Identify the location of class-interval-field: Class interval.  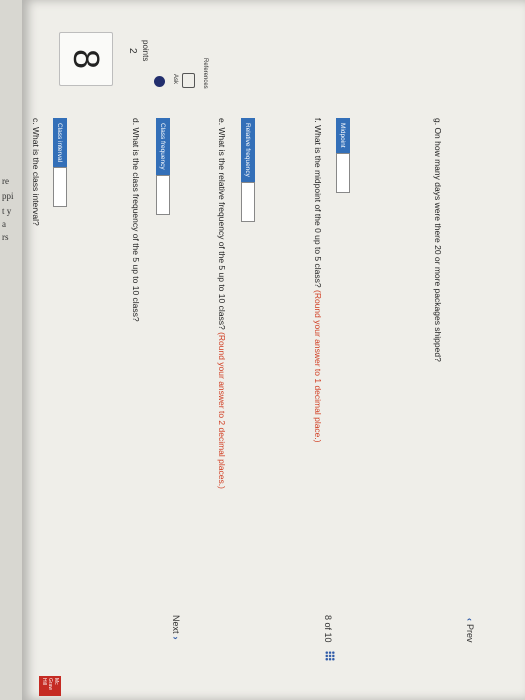
(60, 163).